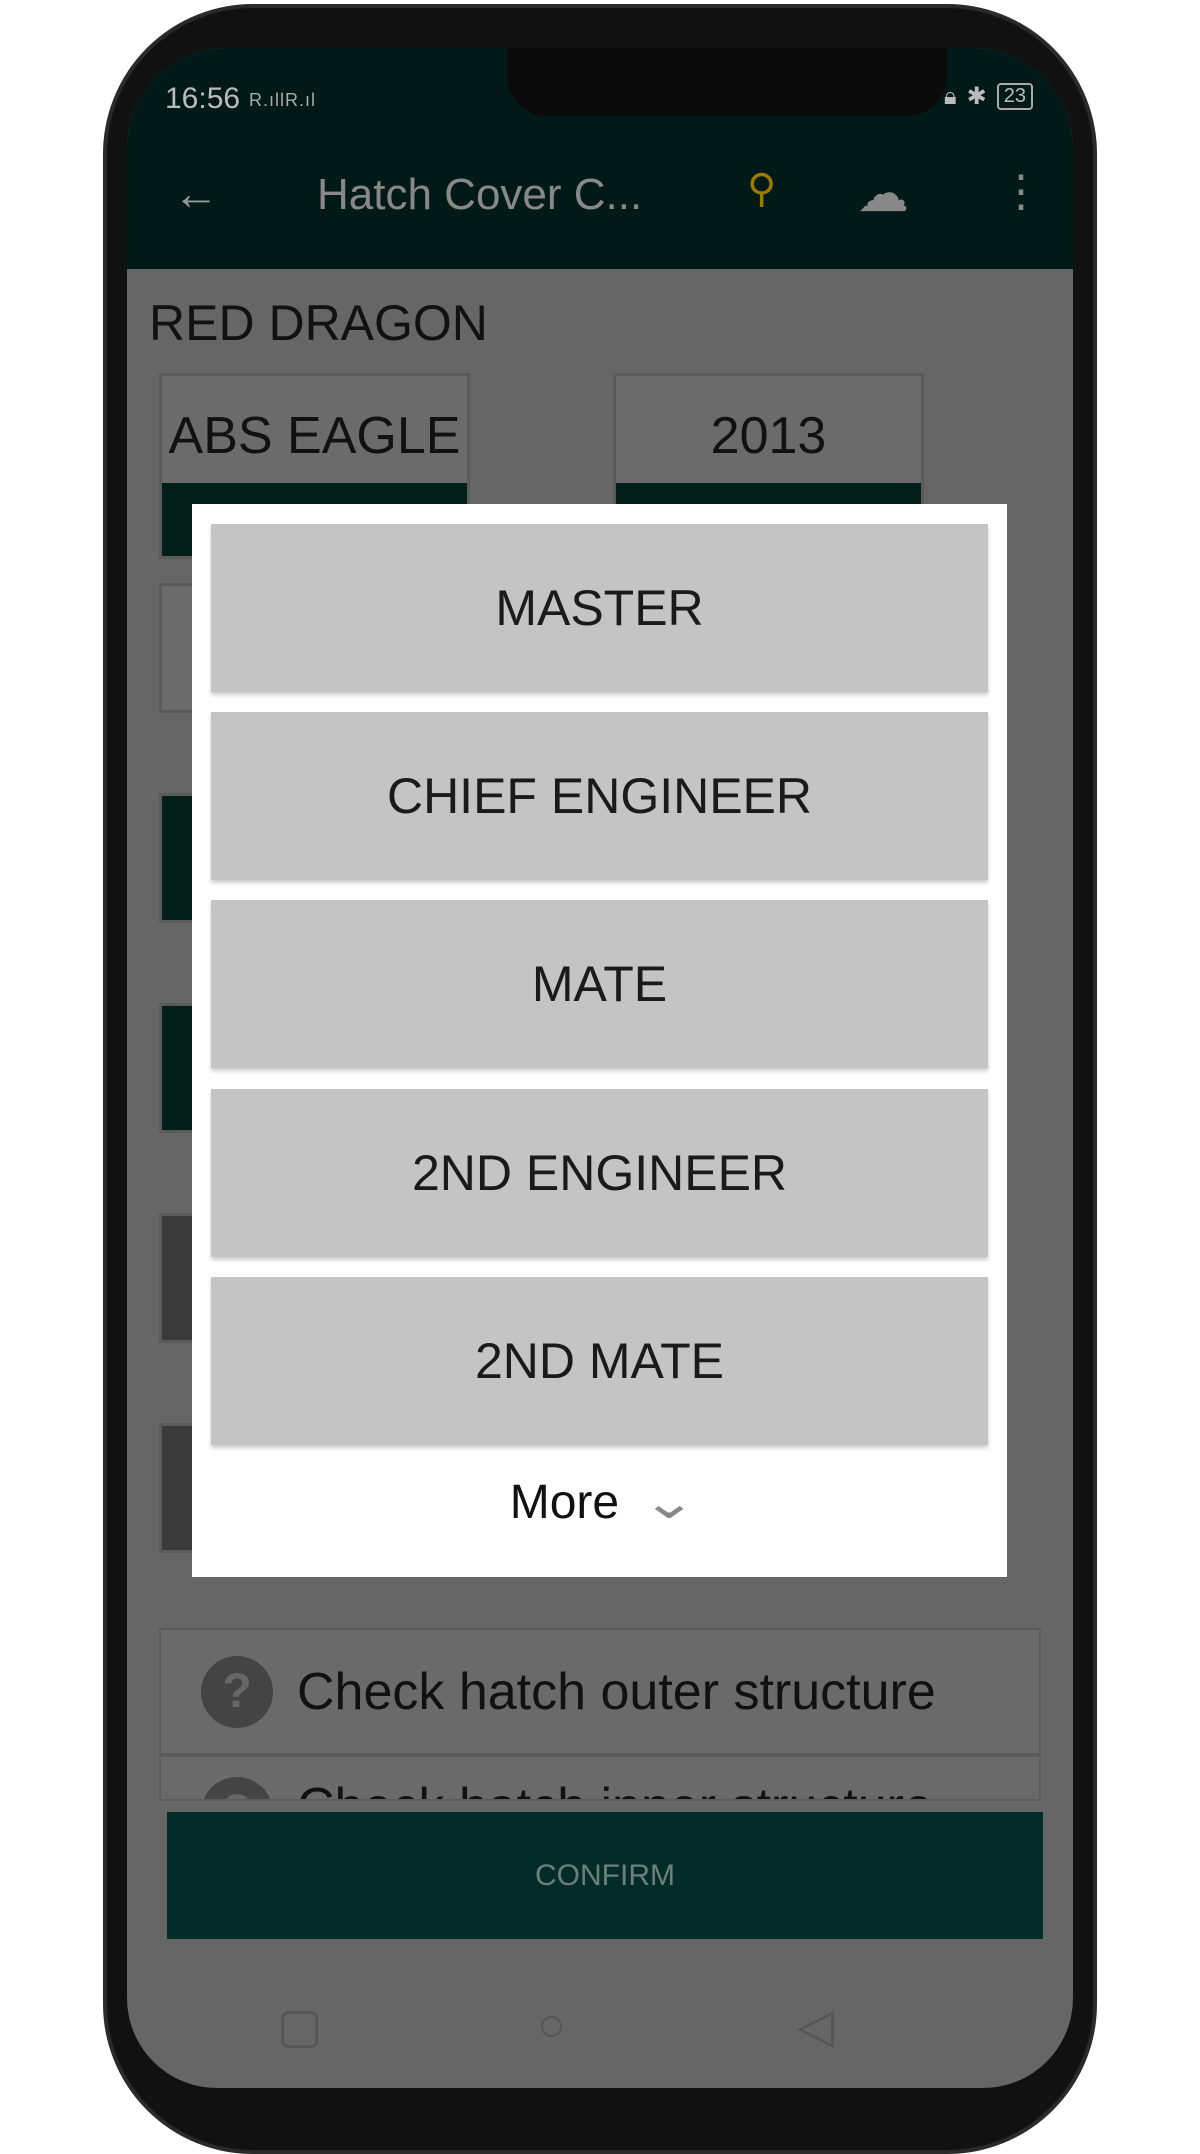  I want to click on recents-icon: ▢, so click(299, 2026).